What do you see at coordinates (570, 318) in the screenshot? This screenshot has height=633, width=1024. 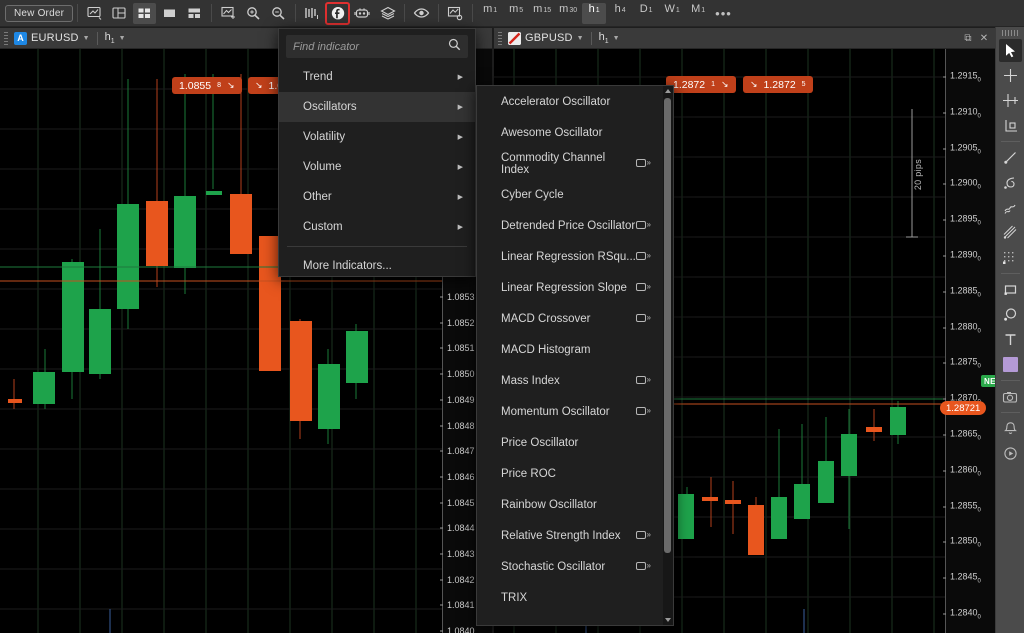 I see `oscillator-item: MACD Crossover »` at bounding box center [570, 318].